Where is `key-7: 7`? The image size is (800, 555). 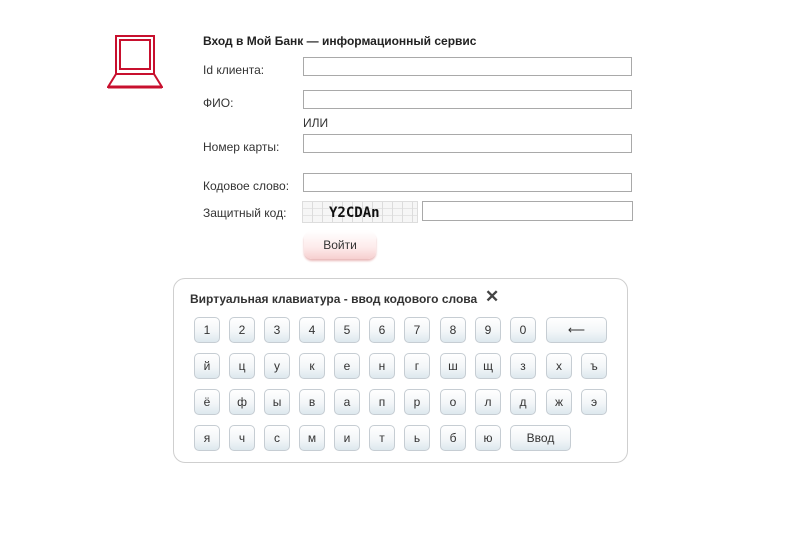
key-7: 7 is located at coordinates (417, 330).